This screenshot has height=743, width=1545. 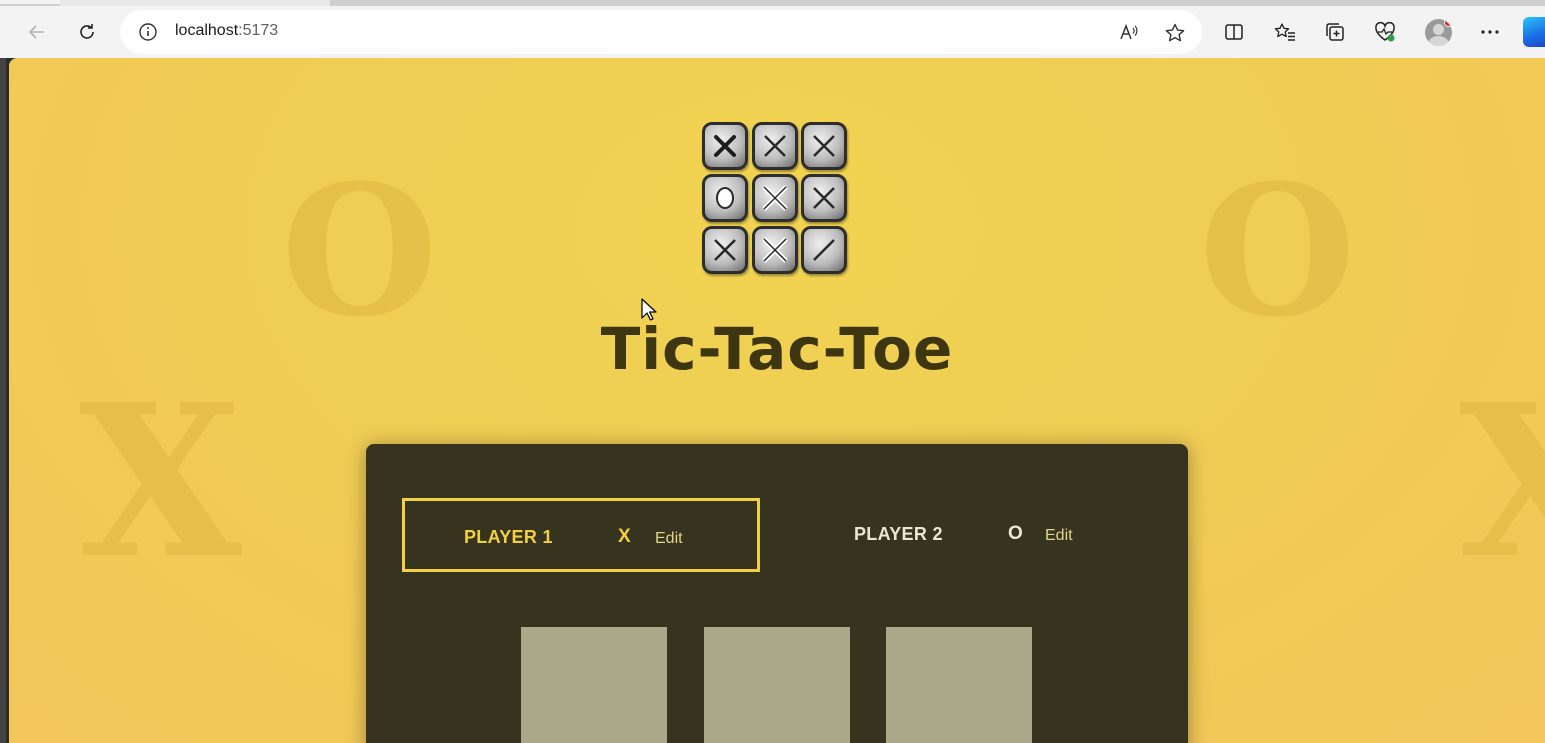 What do you see at coordinates (1129, 33) in the screenshot?
I see `read-aloud-icon` at bounding box center [1129, 33].